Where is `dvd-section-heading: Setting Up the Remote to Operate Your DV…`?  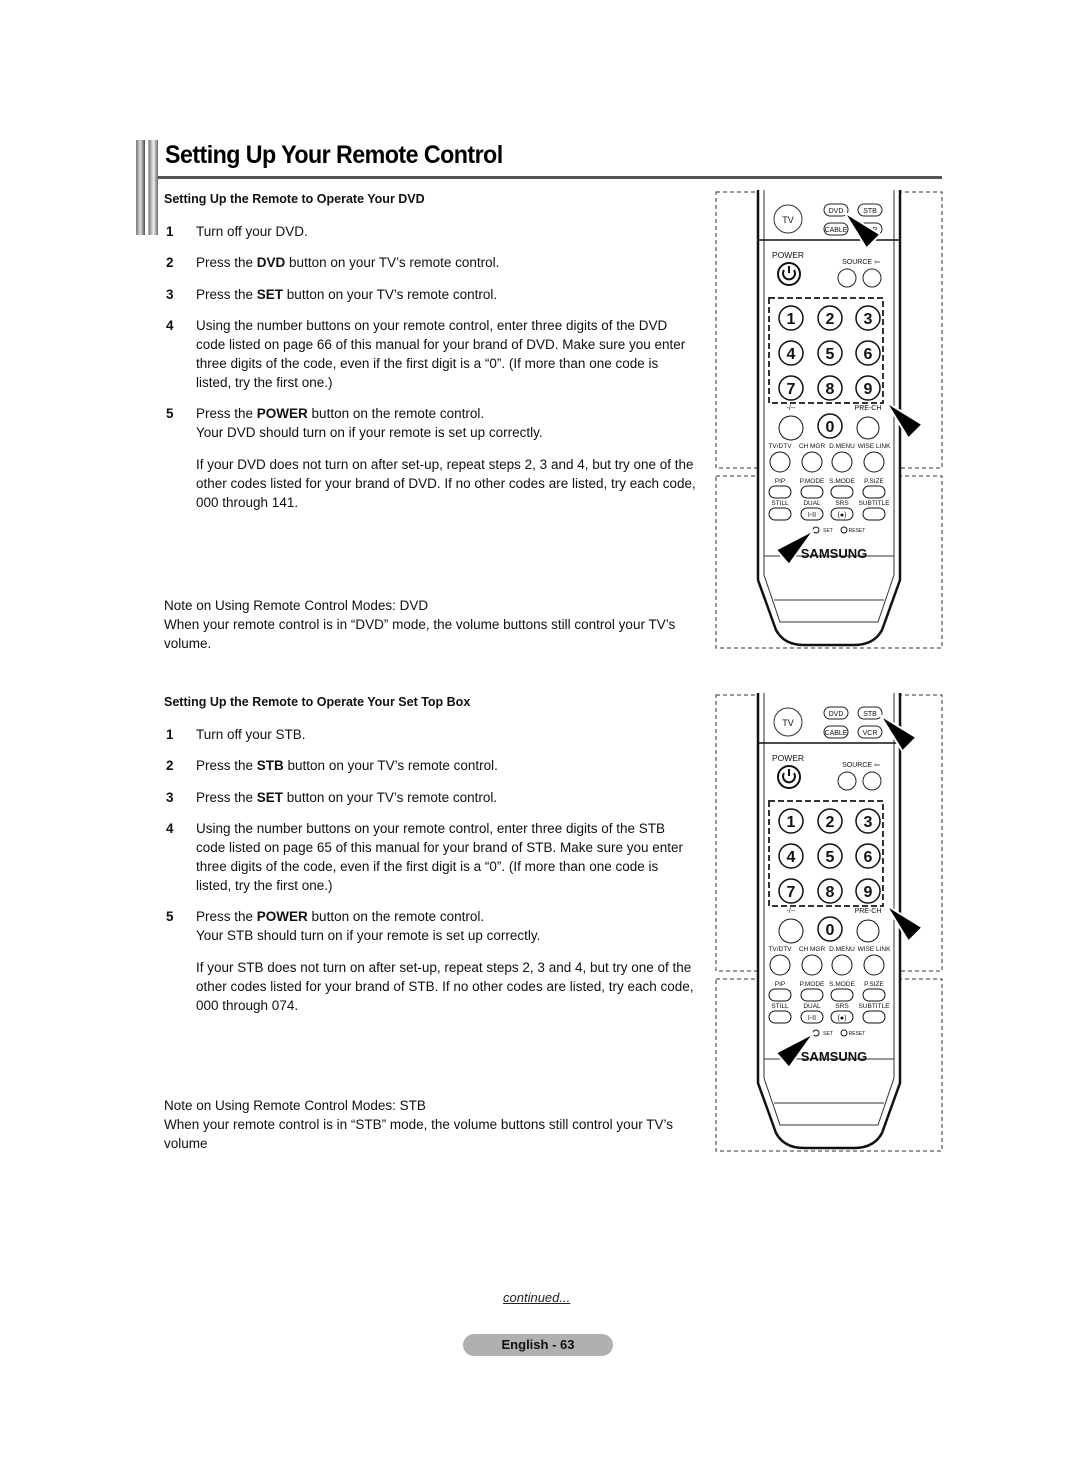 dvd-section-heading: Setting Up the Remote to Operate Your DV… is located at coordinates (294, 199).